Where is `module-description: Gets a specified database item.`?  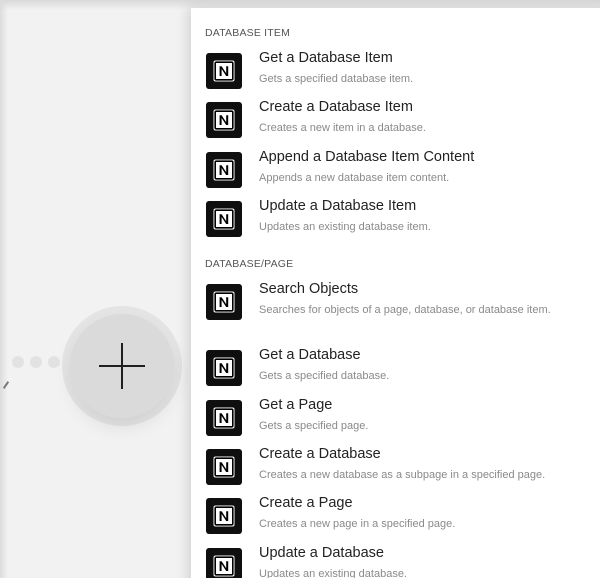 module-description: Gets a specified database item. is located at coordinates (336, 79).